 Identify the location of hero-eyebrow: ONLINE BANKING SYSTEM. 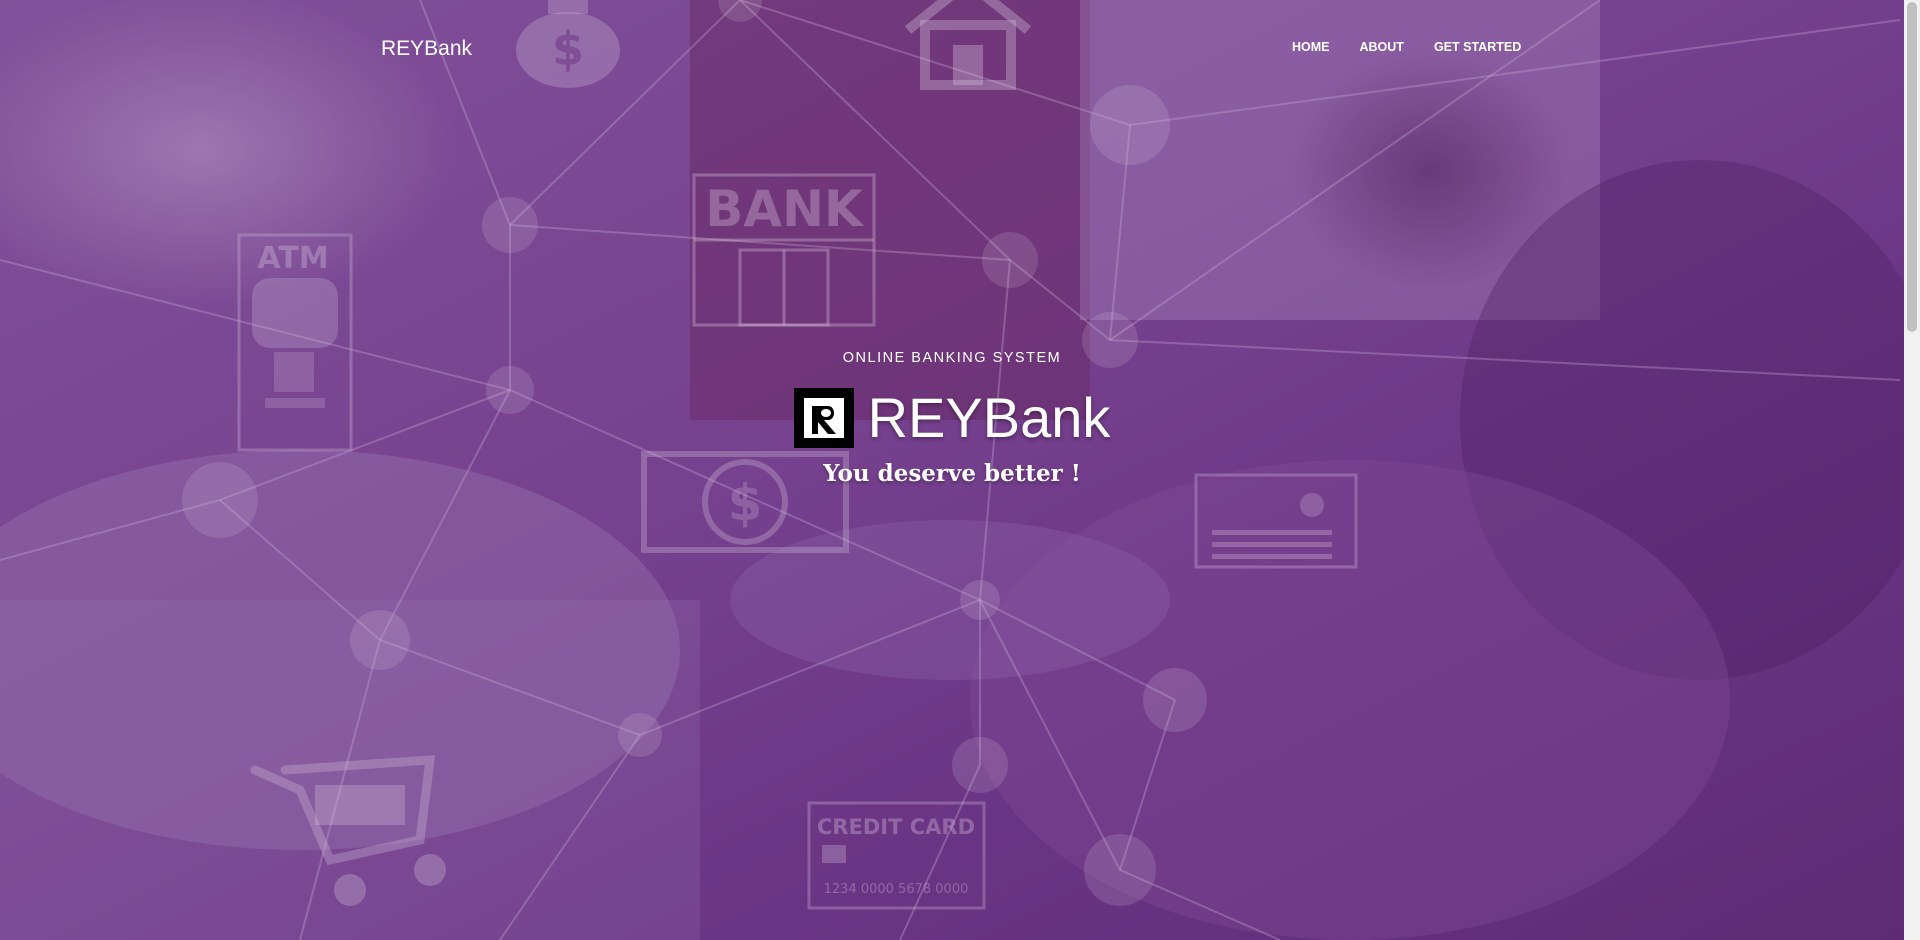
(952, 358).